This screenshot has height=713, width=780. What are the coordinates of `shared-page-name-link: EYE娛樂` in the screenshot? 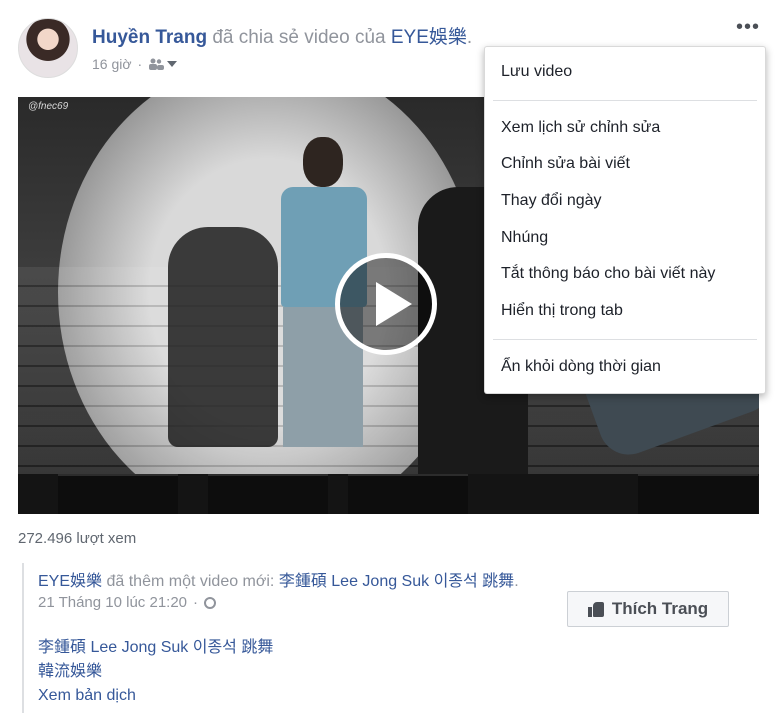 It's located at (70, 581).